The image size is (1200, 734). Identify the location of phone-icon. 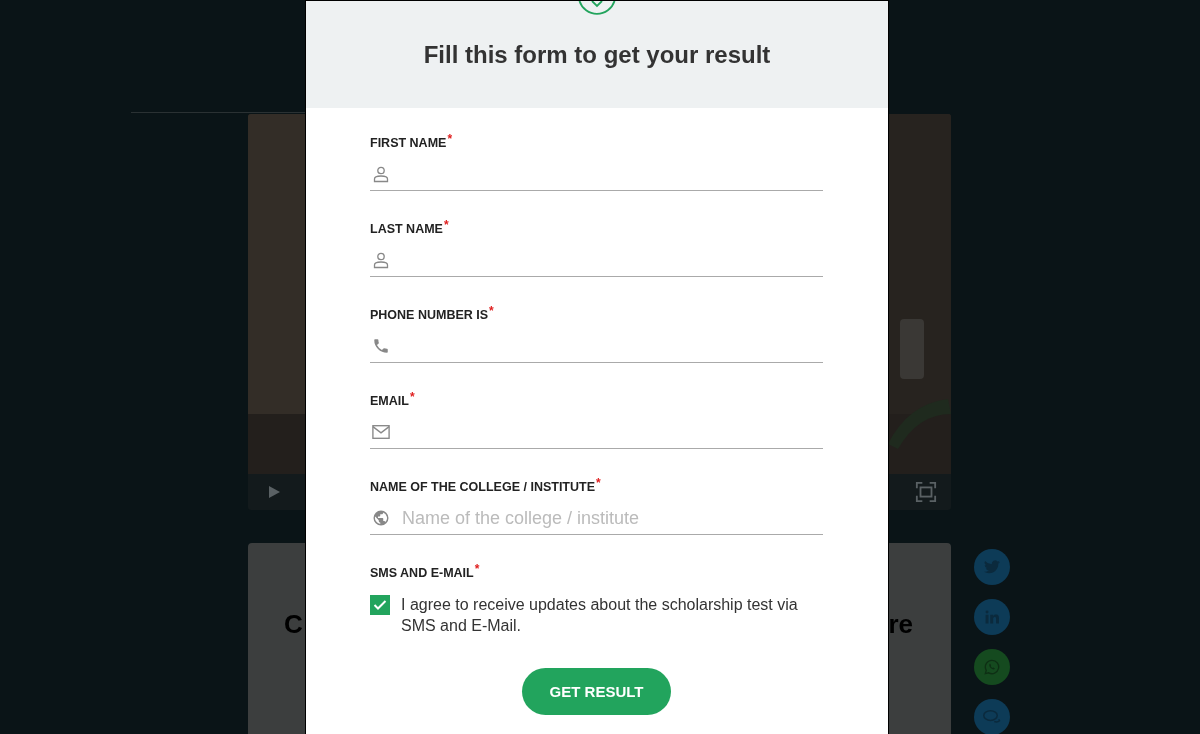
(381, 346).